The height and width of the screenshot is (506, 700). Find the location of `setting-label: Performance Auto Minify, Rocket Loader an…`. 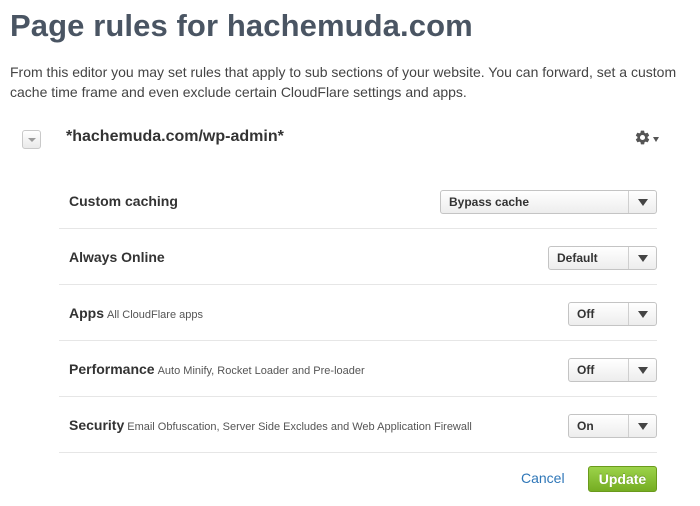

setting-label: Performance Auto Minify, Rocket Loader an… is located at coordinates (217, 369).